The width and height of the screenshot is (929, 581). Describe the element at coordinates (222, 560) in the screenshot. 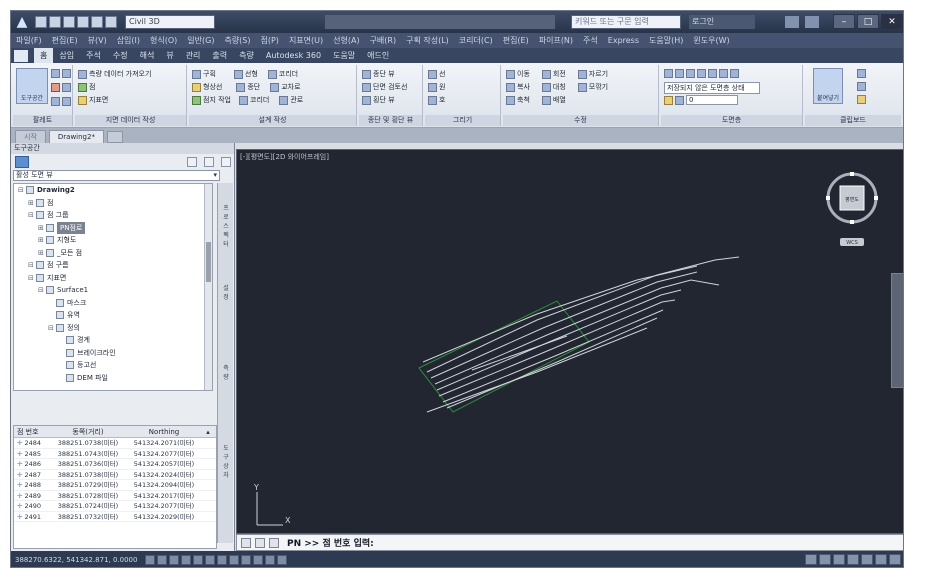

I see `ducs-icon` at that location.